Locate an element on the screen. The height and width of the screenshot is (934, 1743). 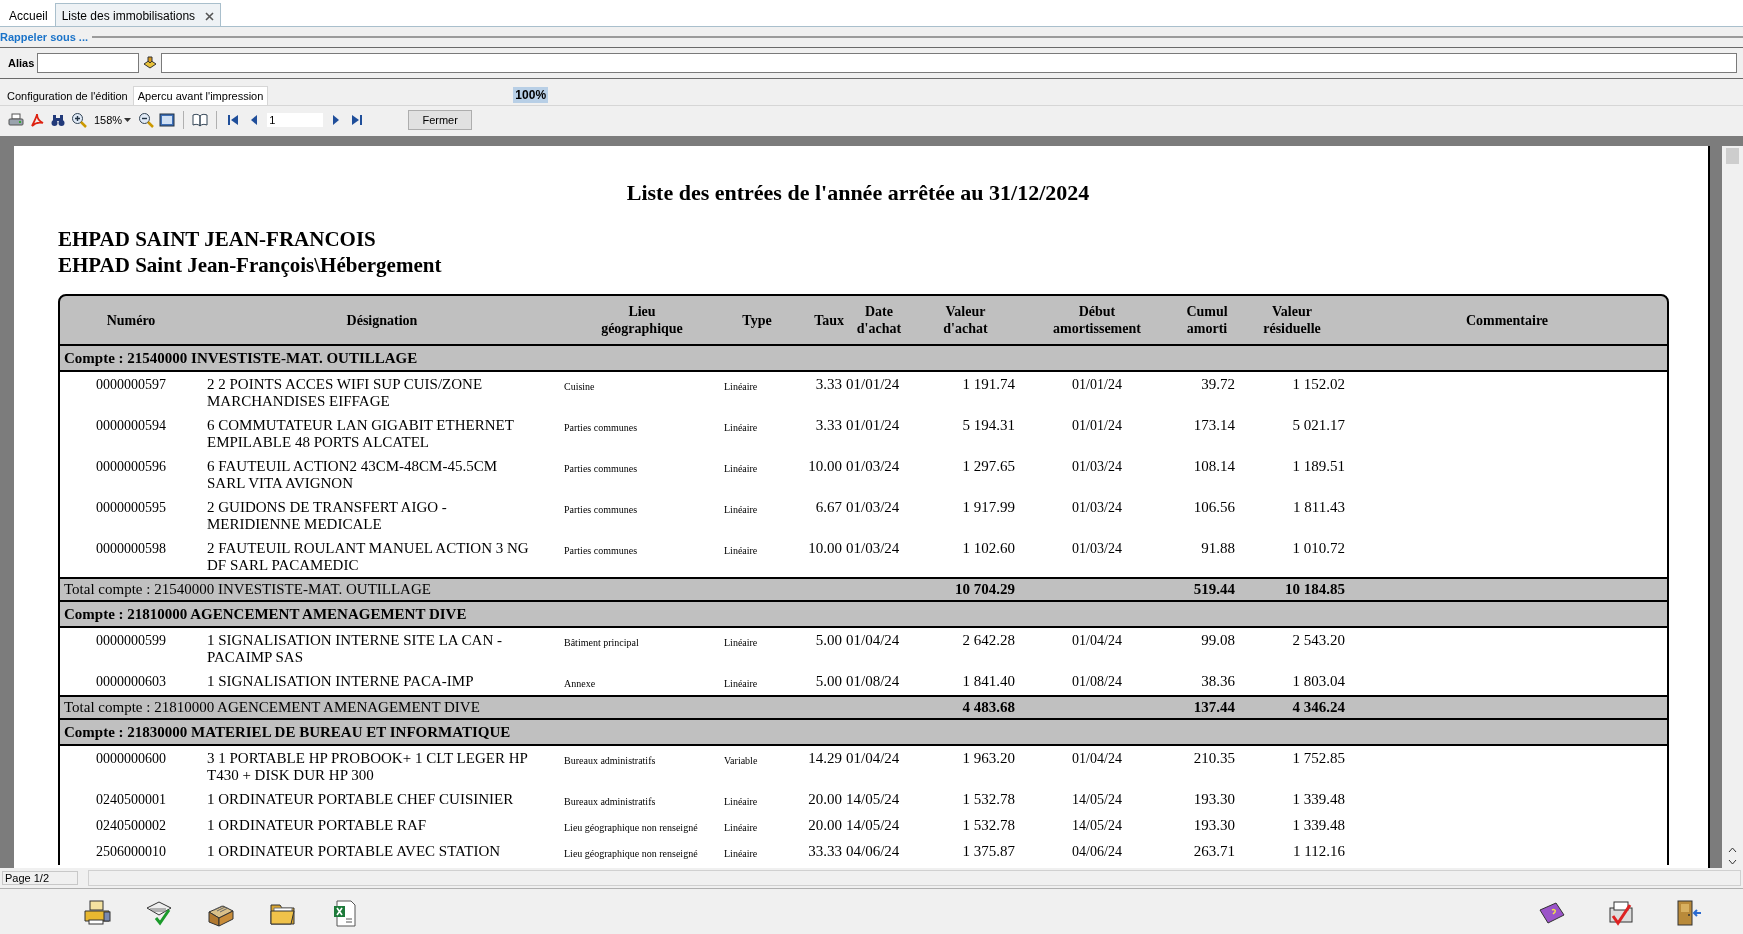
value-cell-text: 1 102.60 is located at coordinates (988, 549).